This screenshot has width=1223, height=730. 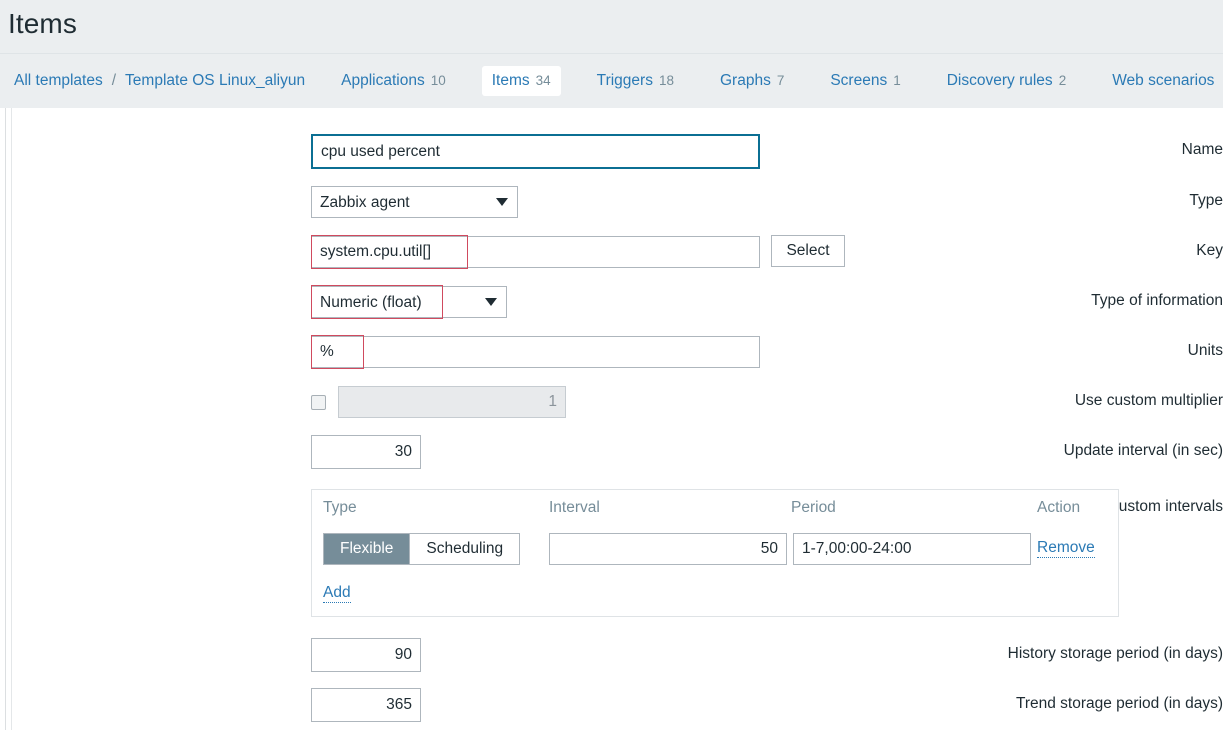 I want to click on units-input, so click(x=535, y=352).